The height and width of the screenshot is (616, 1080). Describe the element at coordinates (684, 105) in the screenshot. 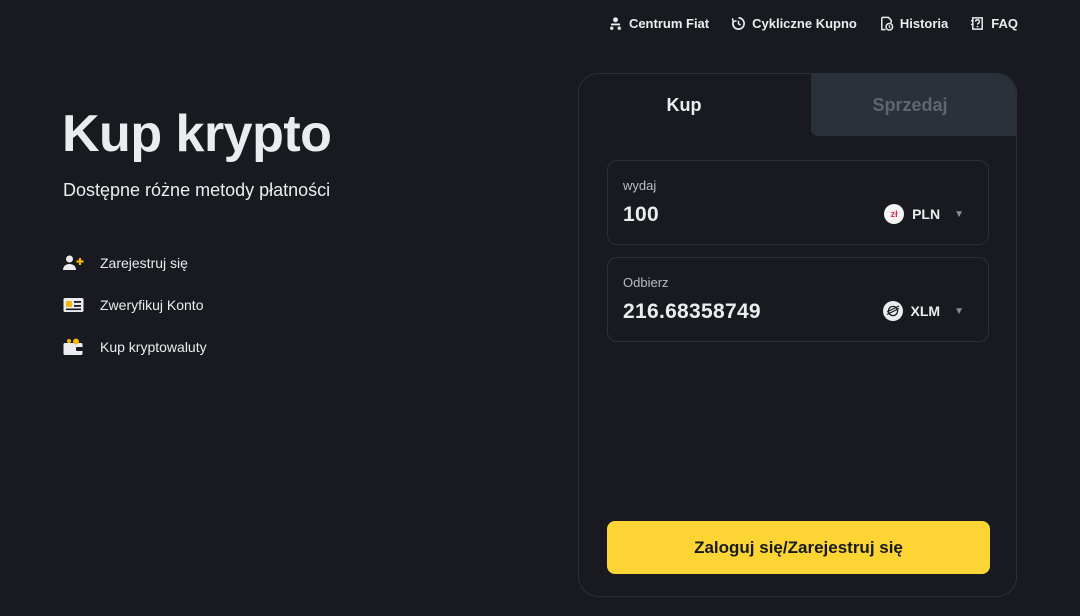

I see `tab-buy: Kup` at that location.